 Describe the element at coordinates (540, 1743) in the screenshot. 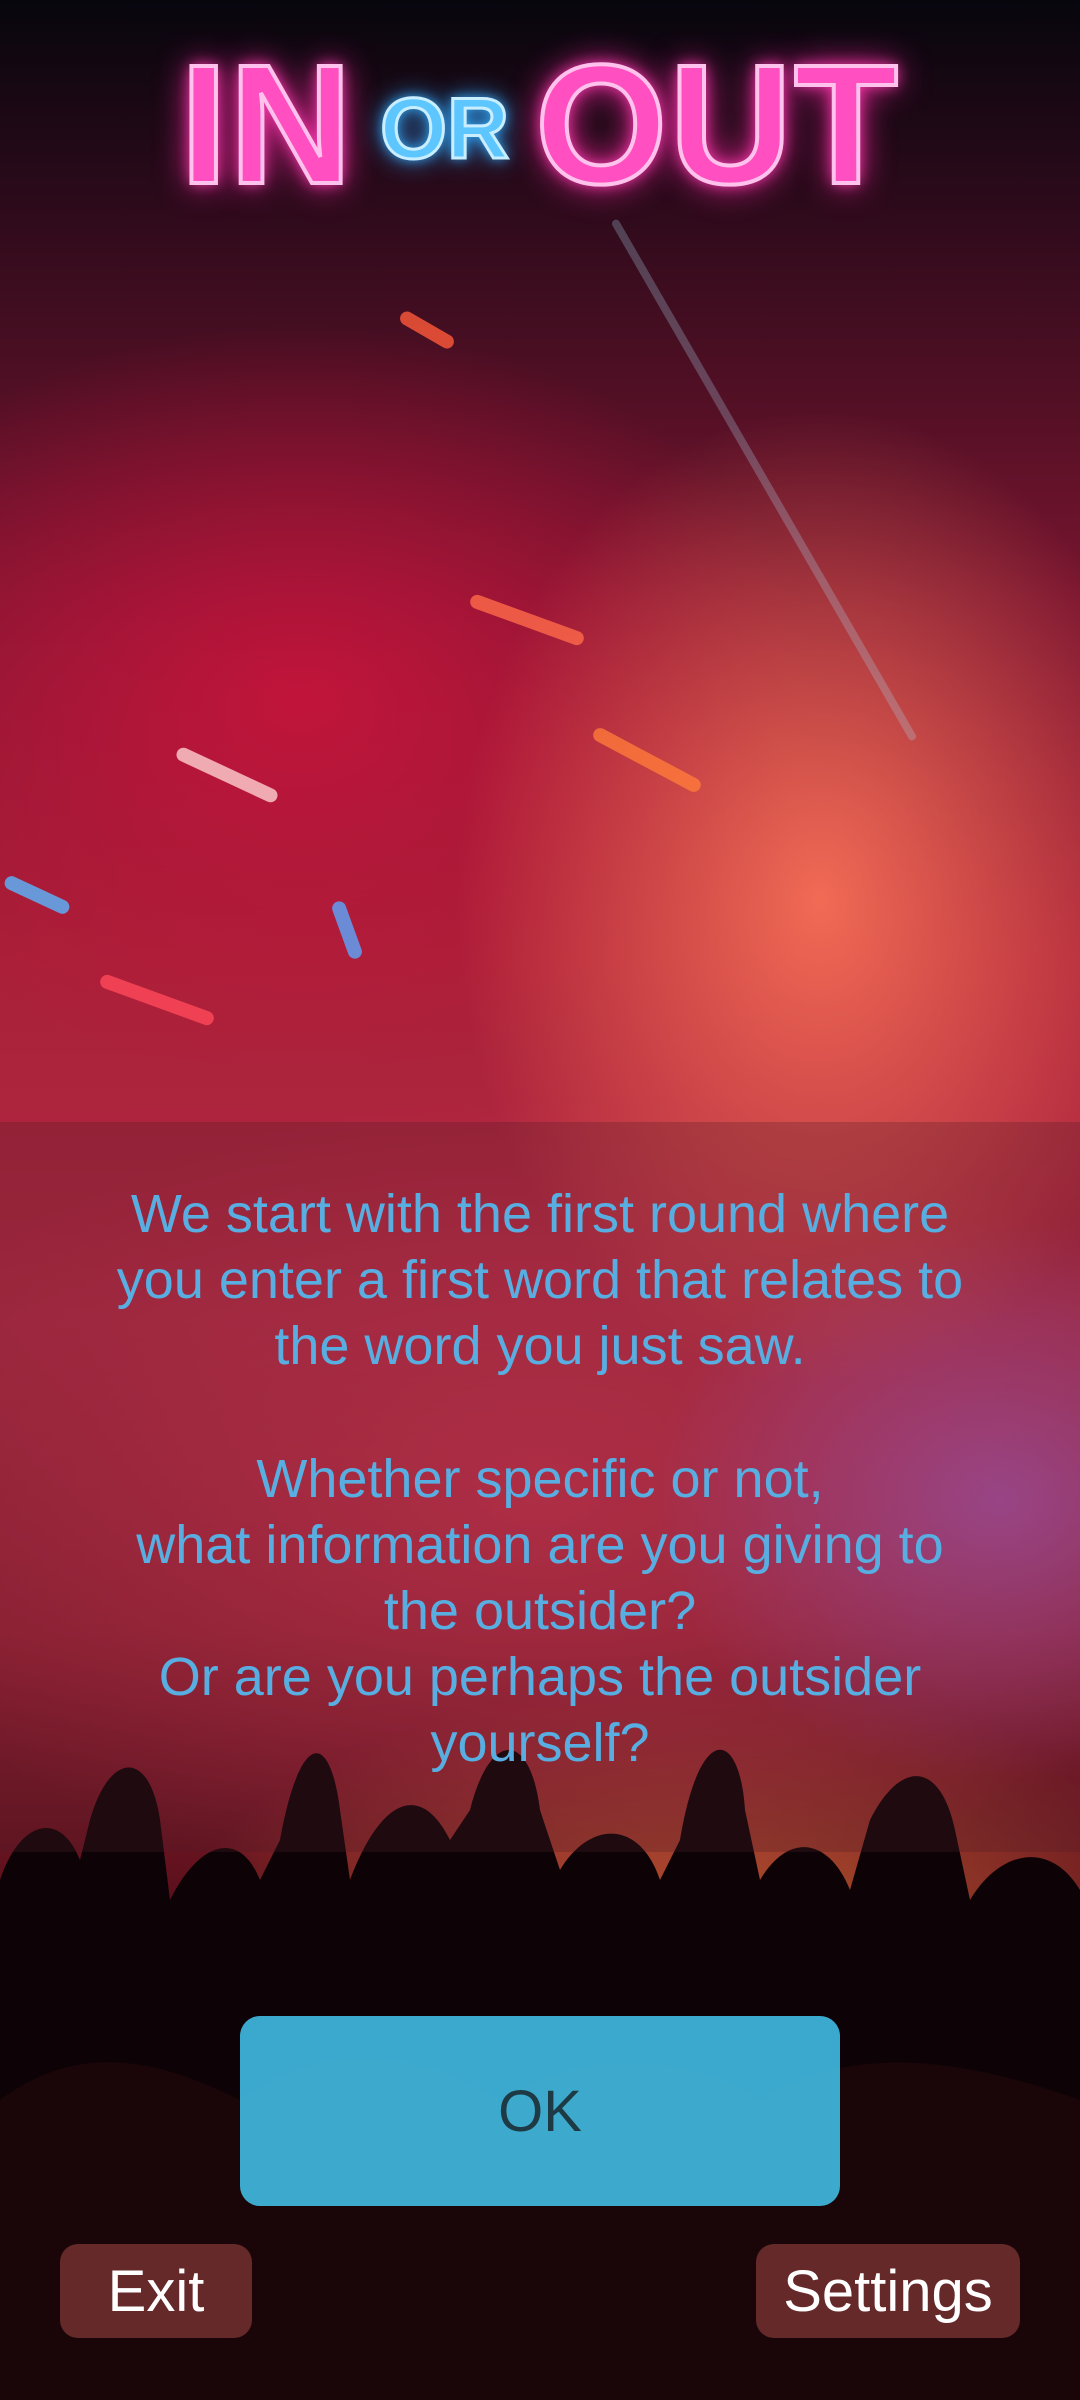

I see `message-line: yourself?` at that location.